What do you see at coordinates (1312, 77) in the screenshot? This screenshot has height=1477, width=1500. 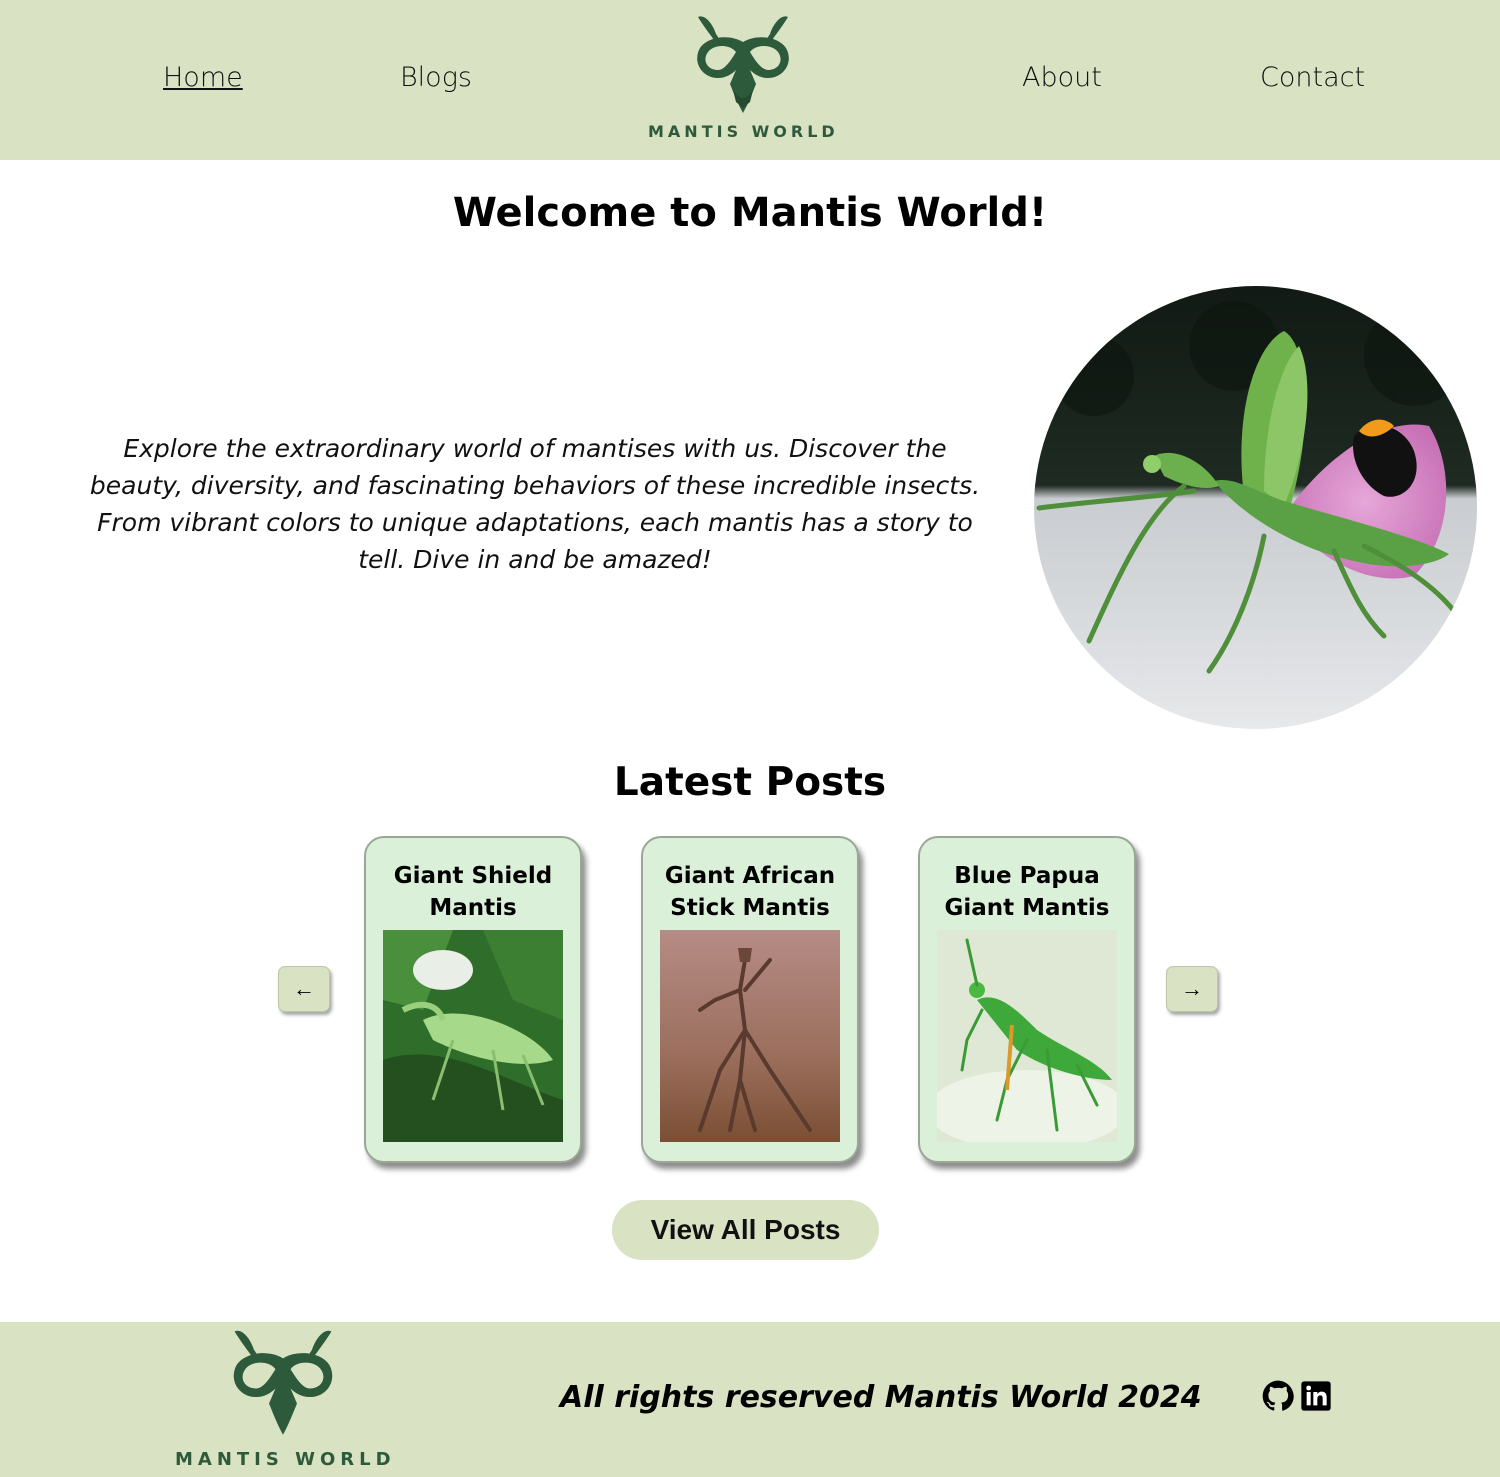 I see `nav-contact-link: Contact` at bounding box center [1312, 77].